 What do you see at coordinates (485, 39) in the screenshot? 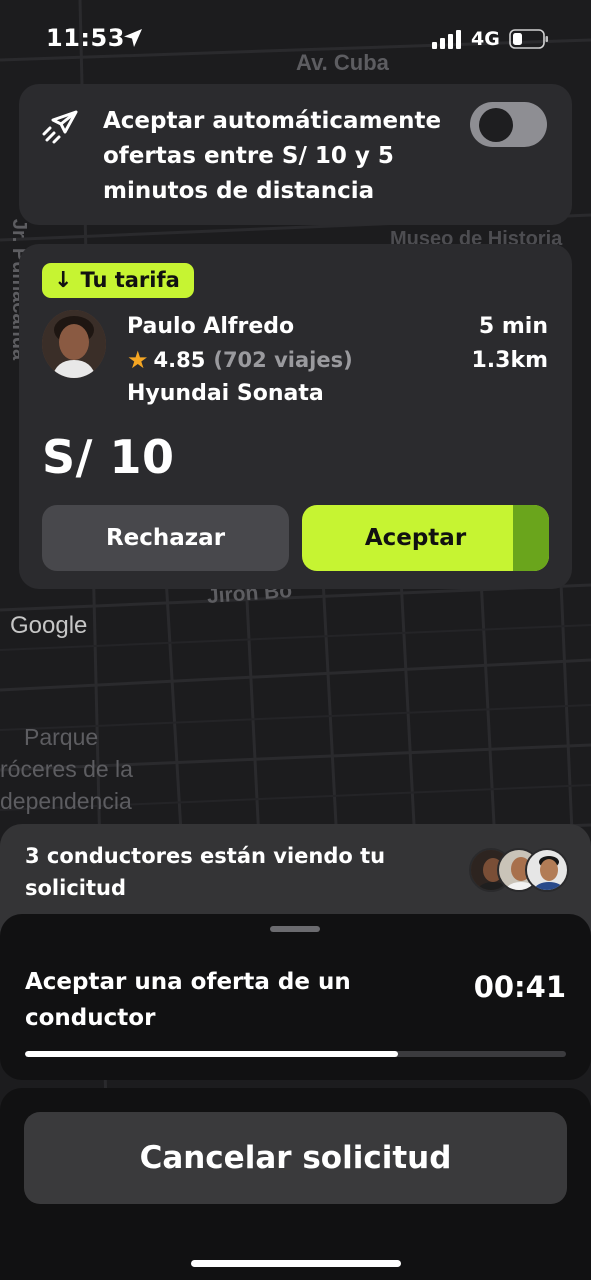
I see `network-type: 4G` at bounding box center [485, 39].